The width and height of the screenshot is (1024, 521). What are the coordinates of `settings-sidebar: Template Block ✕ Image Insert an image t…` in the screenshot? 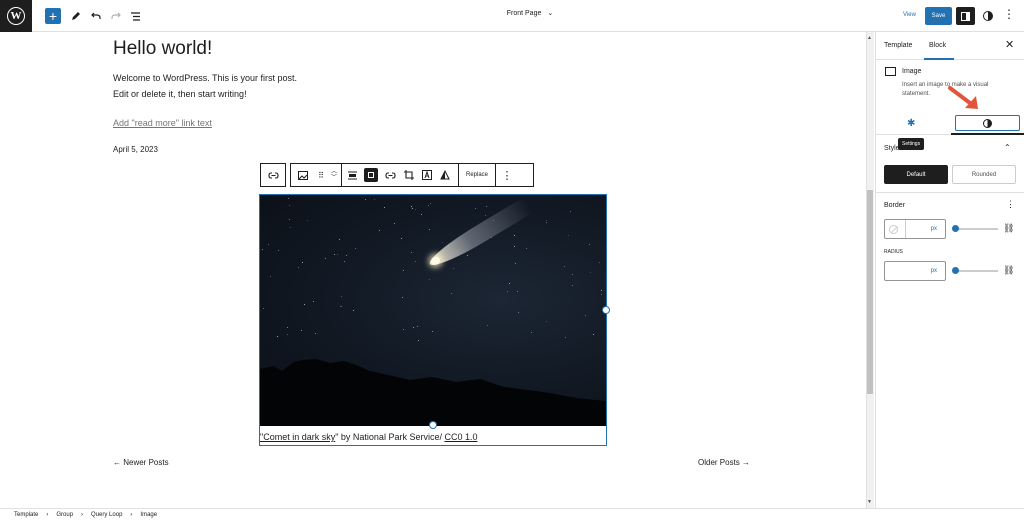 It's located at (949, 270).